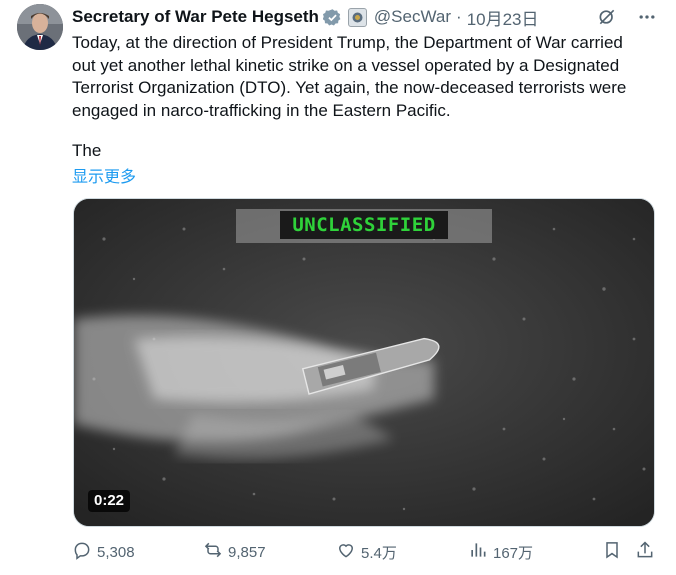 This screenshot has height=575, width=676. I want to click on share-icon, so click(645, 552).